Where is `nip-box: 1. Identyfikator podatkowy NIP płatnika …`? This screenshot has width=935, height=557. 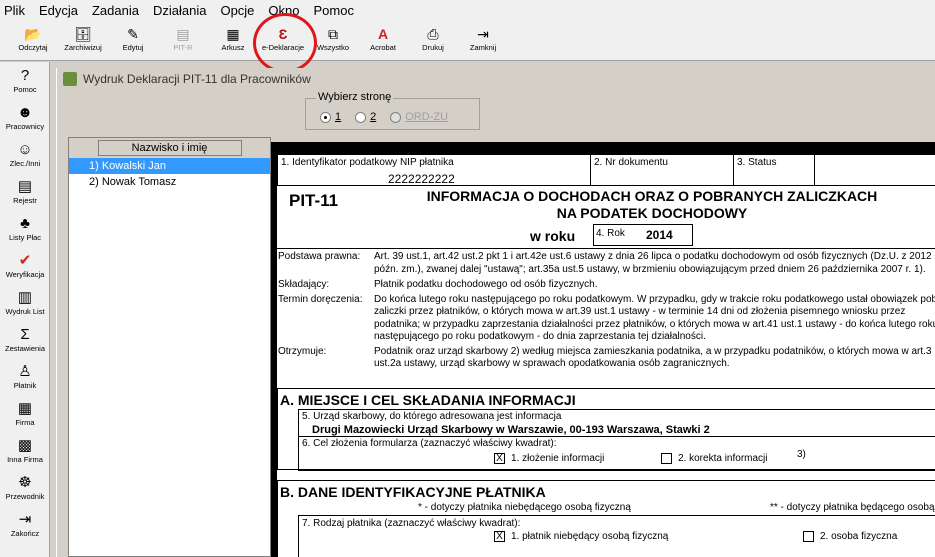 nip-box: 1. Identyfikator podatkowy NIP płatnika … is located at coordinates (434, 170).